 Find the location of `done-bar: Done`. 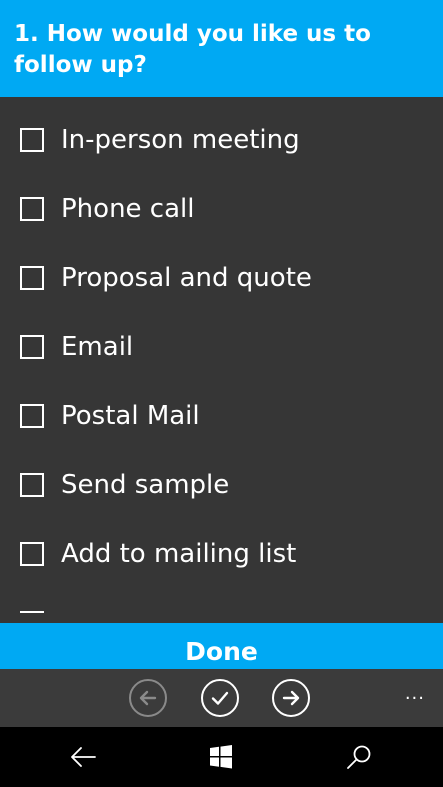

done-bar: Done is located at coordinates (221, 646).